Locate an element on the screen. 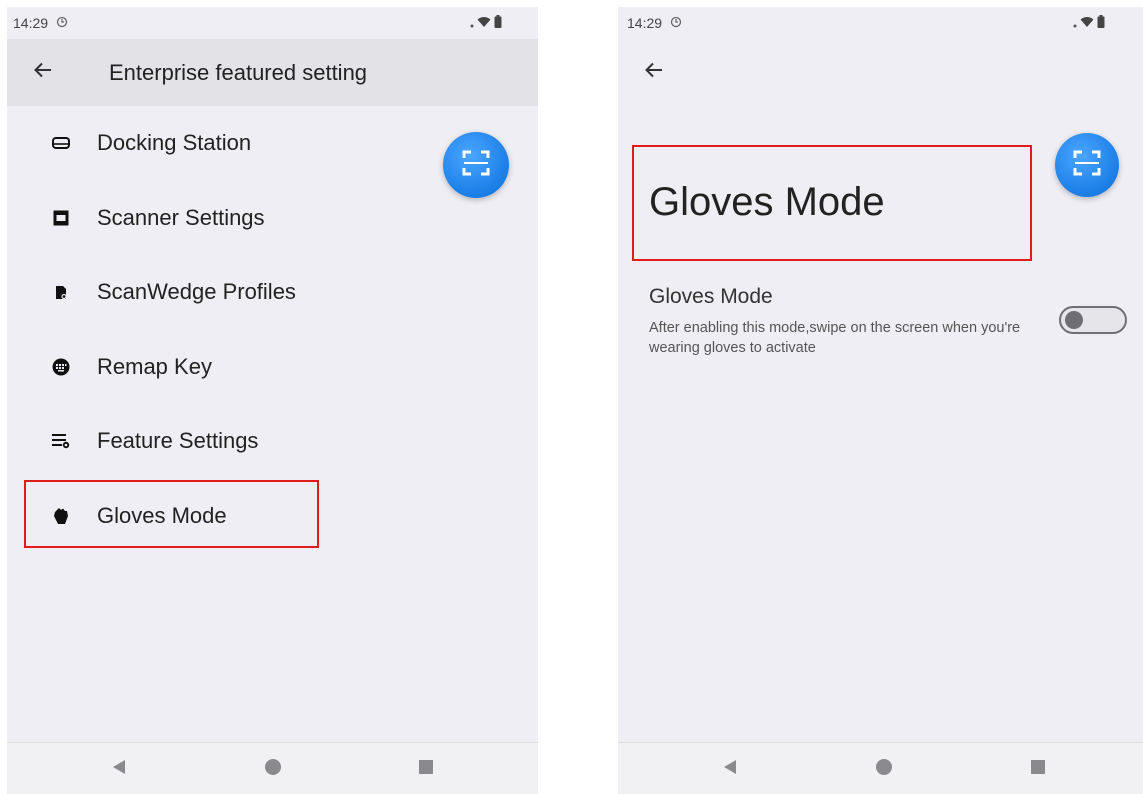 Image resolution: width=1143 pixels, height=794 pixels. gloves-mode-toggle is located at coordinates (1093, 320).